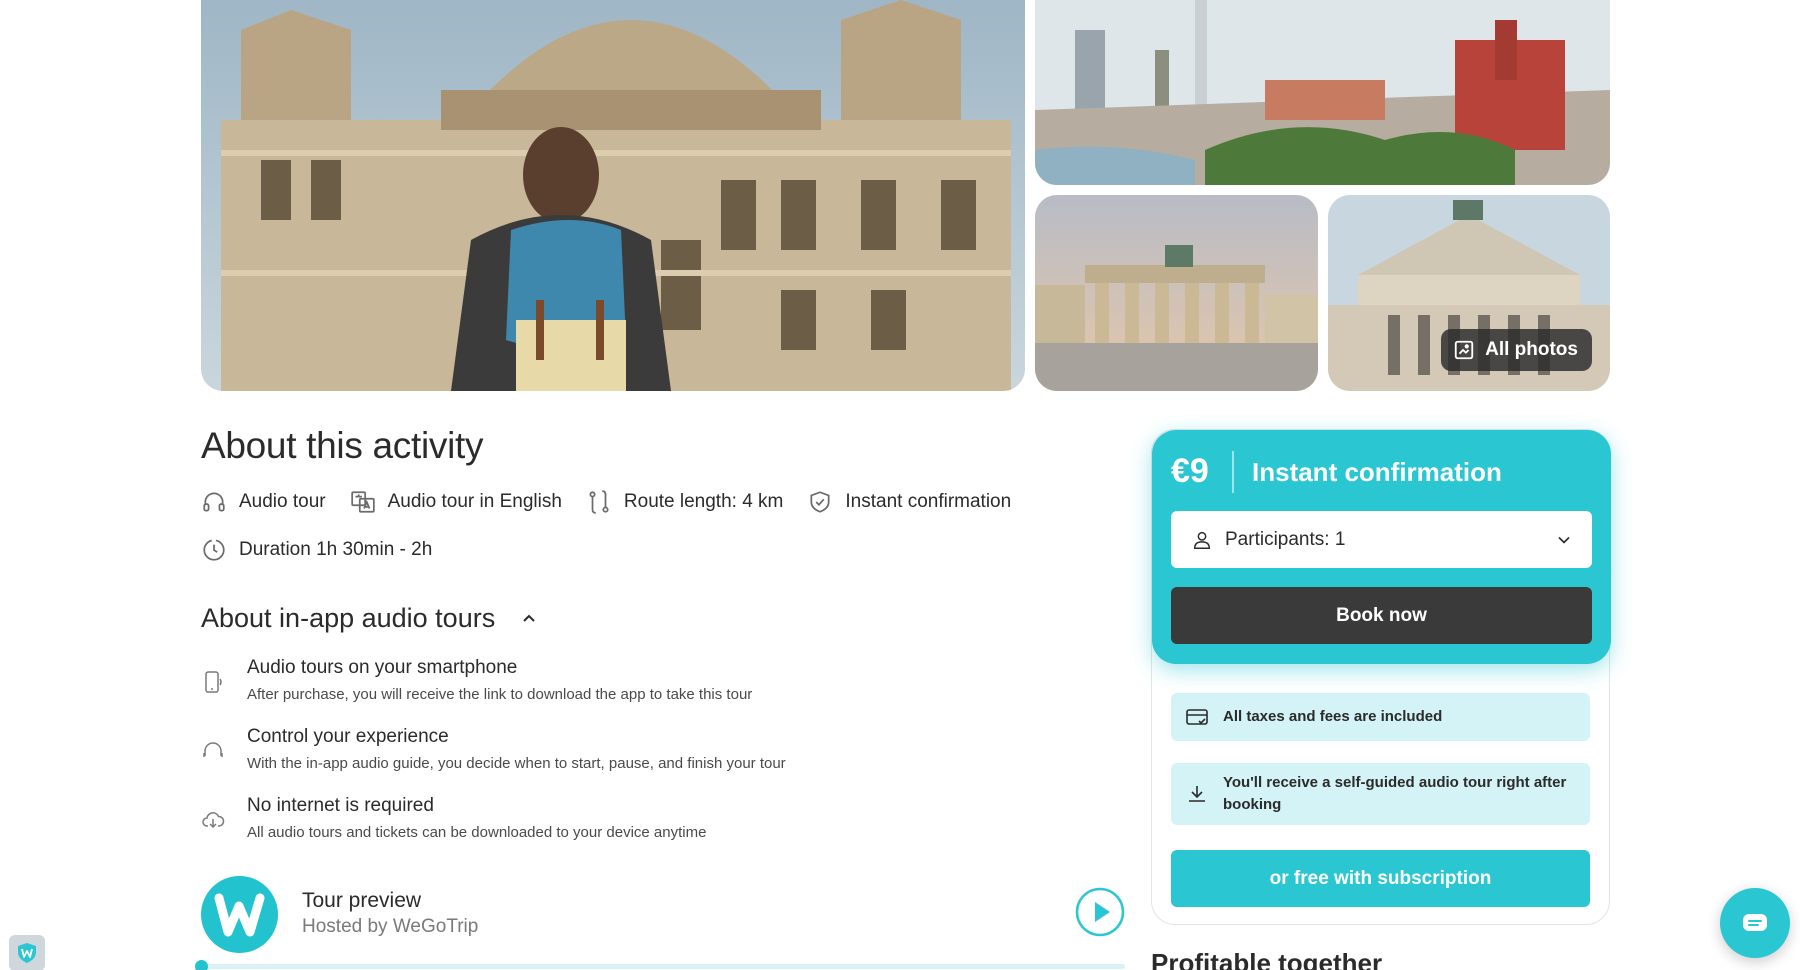 This screenshot has height=970, width=1800. I want to click on feature-route-length: Route length: 4 km, so click(684, 502).